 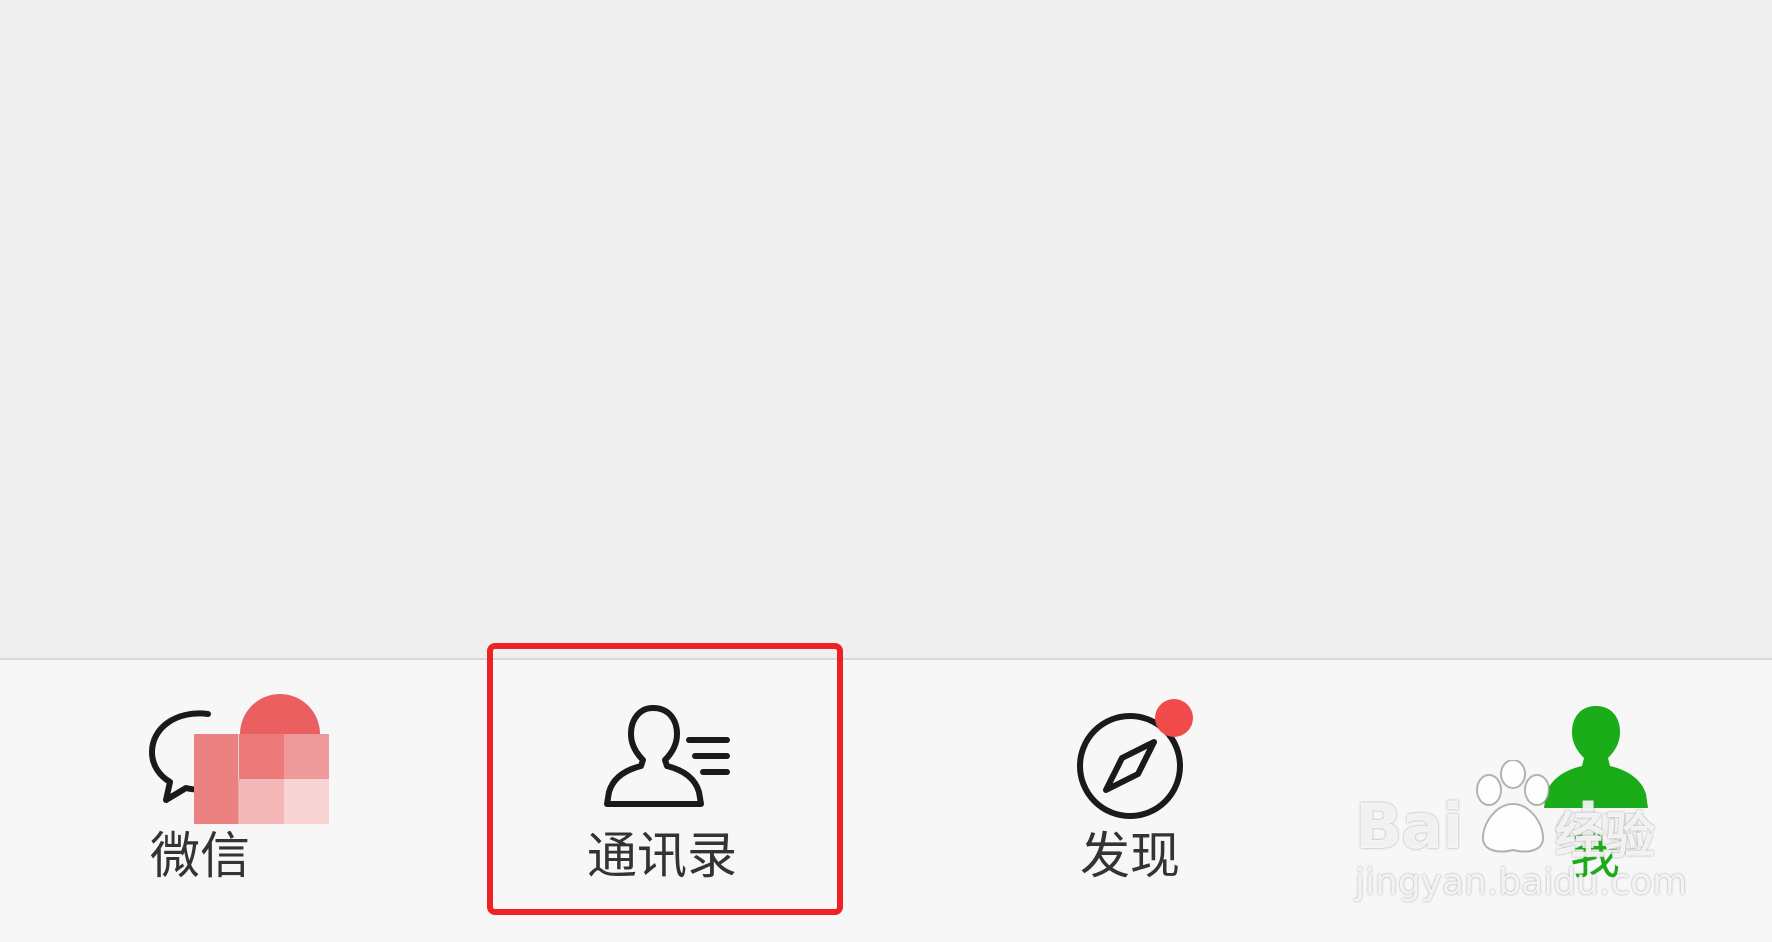 What do you see at coordinates (1174, 718) in the screenshot?
I see `notification-dot` at bounding box center [1174, 718].